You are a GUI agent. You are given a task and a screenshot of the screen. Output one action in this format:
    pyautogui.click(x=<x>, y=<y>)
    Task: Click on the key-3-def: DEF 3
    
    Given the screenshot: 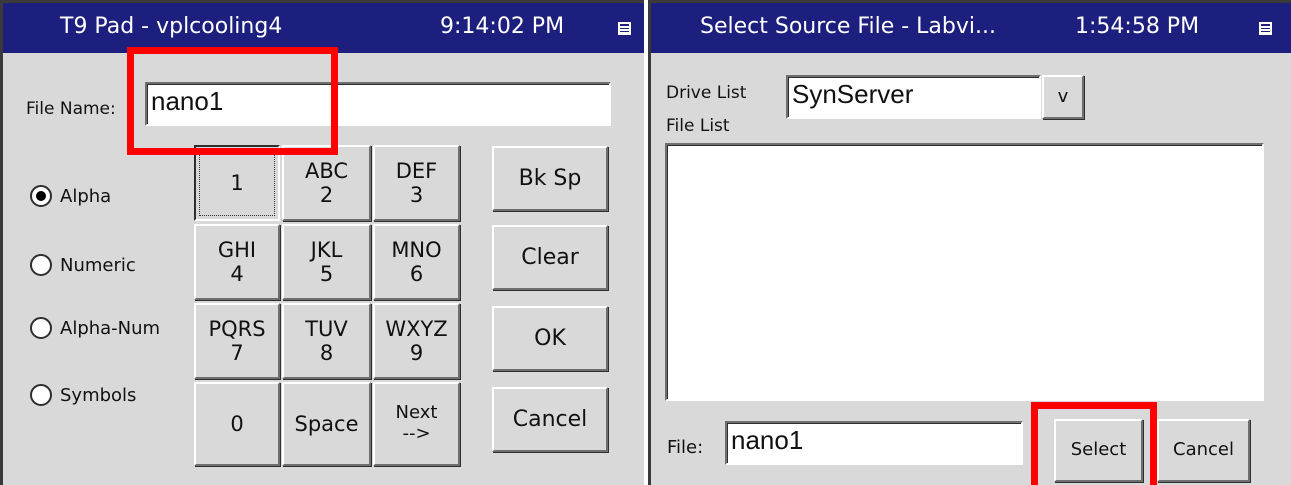 What is the action you would take?
    pyautogui.click(x=416, y=183)
    